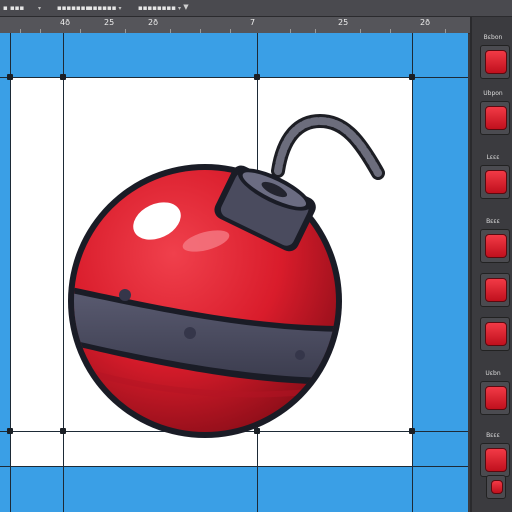 The image size is (512, 512). What do you see at coordinates (256, 8) in the screenshot?
I see `top-toolbar: ▪ ▪▪▪ ▾ ▪▪▪▪▪▪▪ ▪▪▪▪▪▪ ▾ ▪▪▪▪▪▪▪▪ ▾ ▼` at bounding box center [256, 8].